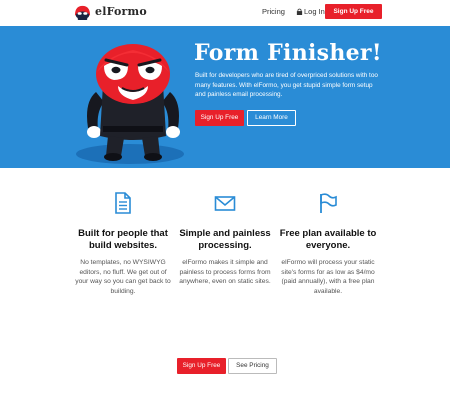 The image size is (450, 400). Describe the element at coordinates (121, 11) in the screenshot. I see `brand-name: elFormo` at that location.